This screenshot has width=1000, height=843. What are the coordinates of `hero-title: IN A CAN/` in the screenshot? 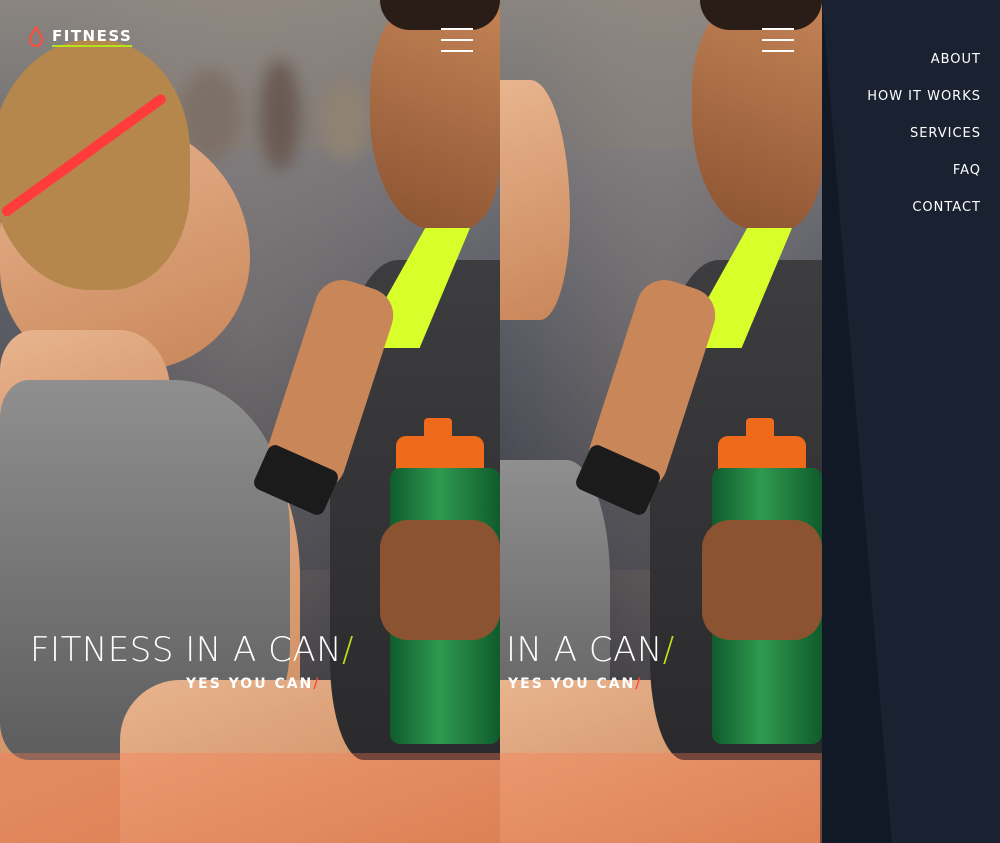 It's located at (590, 650).